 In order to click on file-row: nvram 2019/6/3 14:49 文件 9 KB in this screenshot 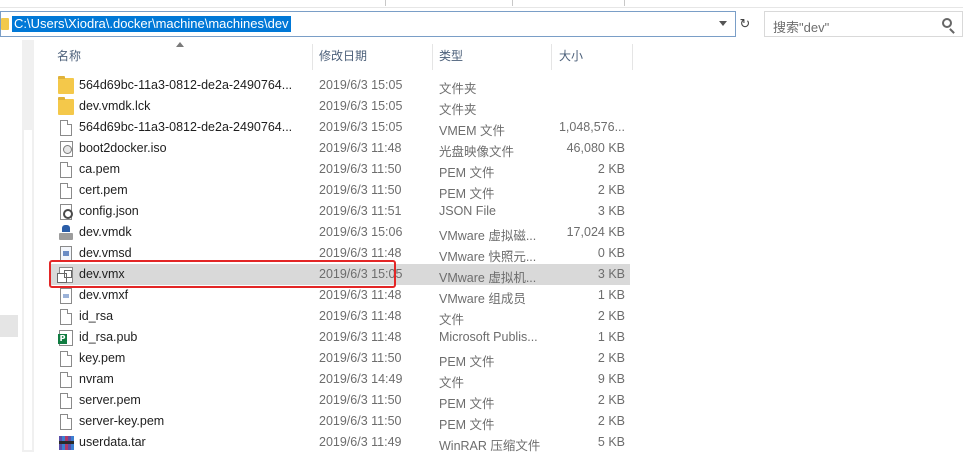, I will do `click(340, 379)`.